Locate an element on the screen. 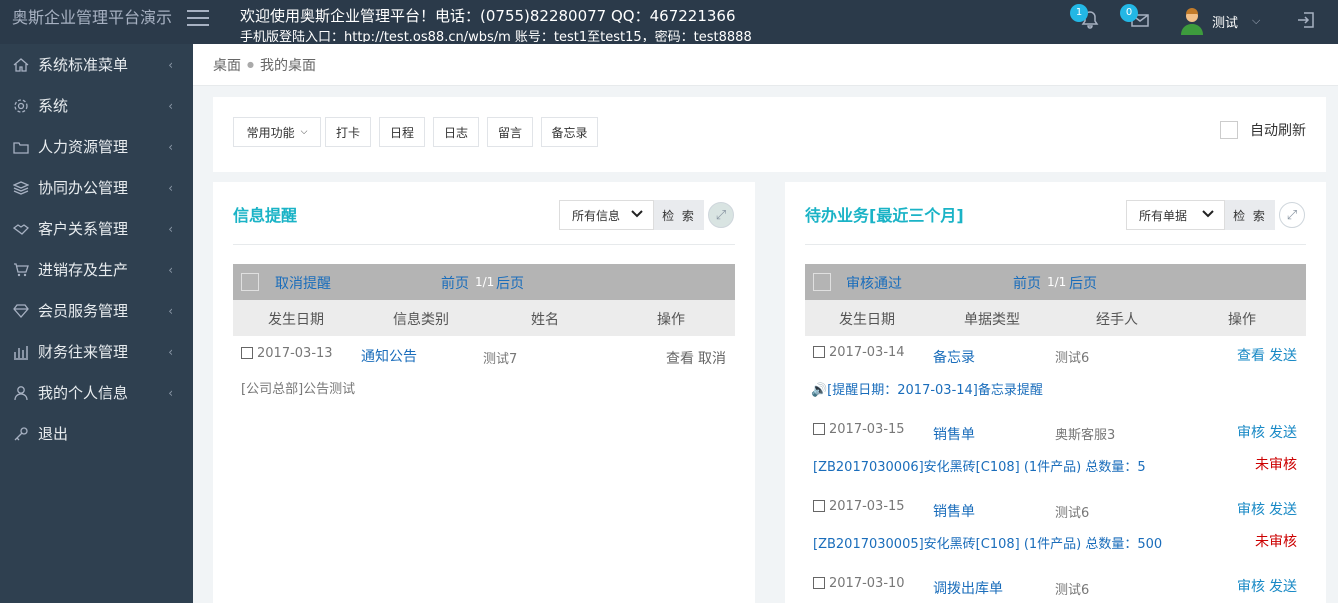 The width and height of the screenshot is (1338, 603). approve-link: 审核通过 is located at coordinates (874, 283).